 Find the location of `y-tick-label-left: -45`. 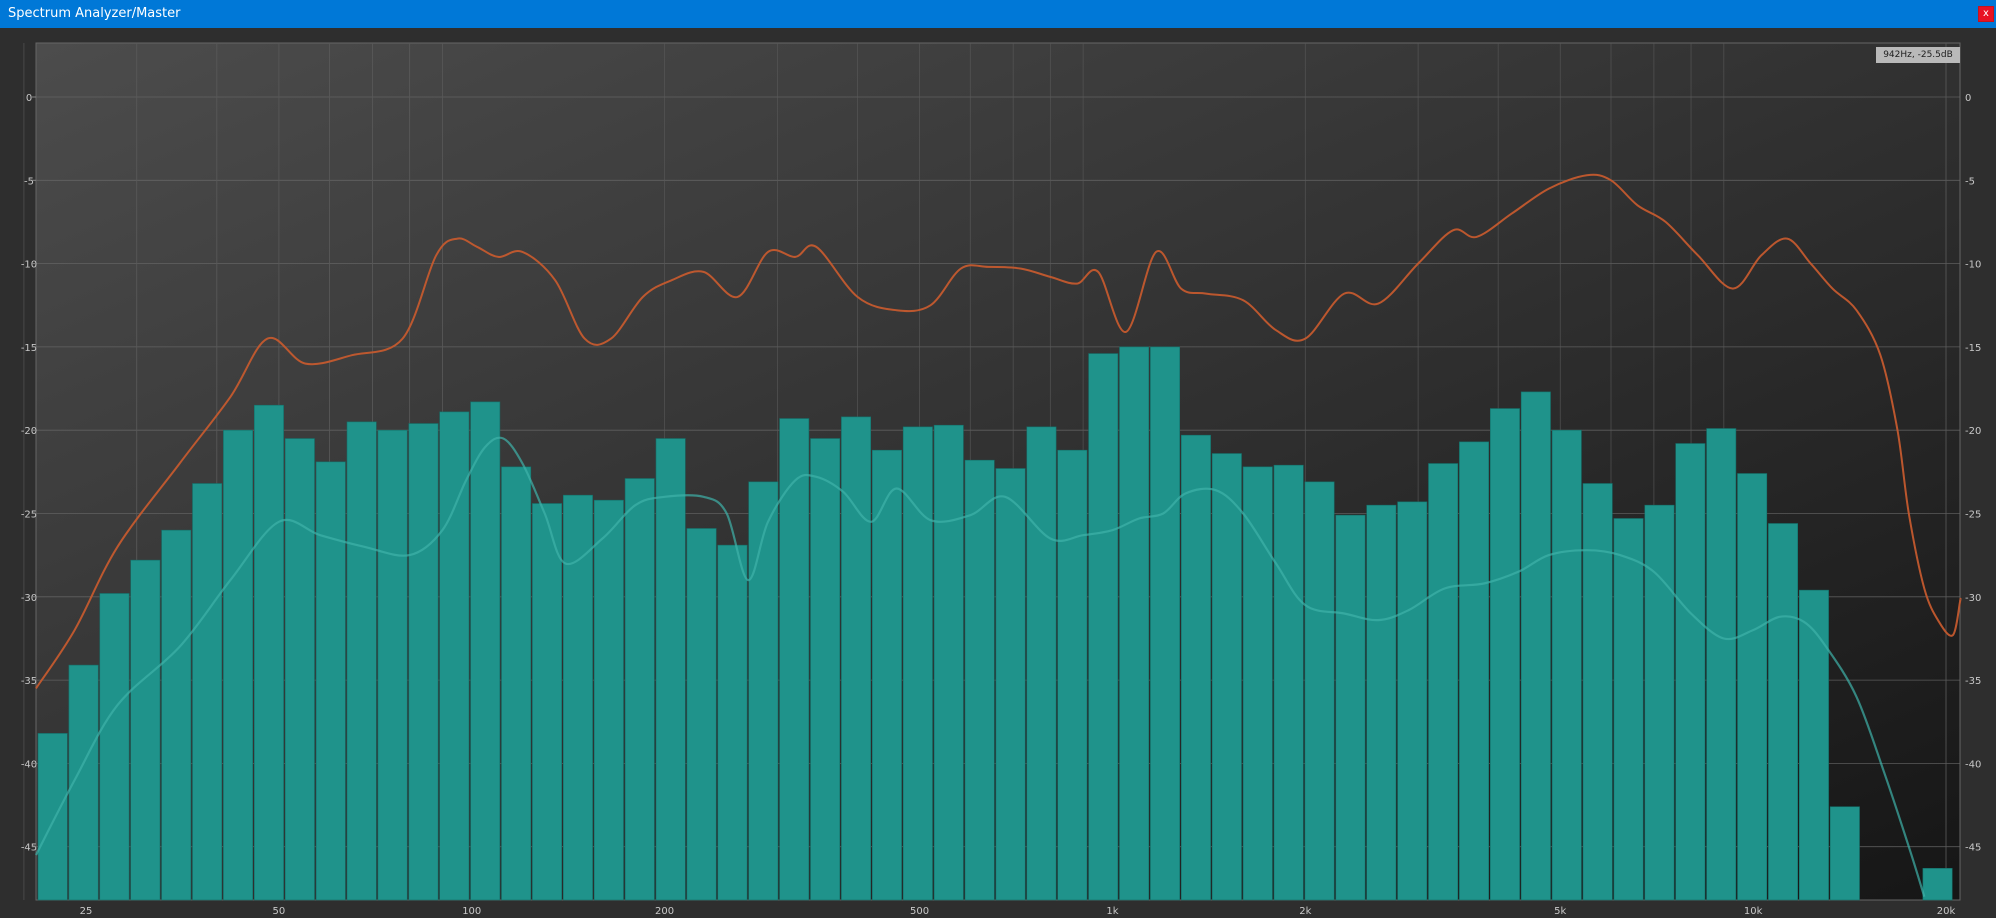

y-tick-label-left: -45 is located at coordinates (29, 848).